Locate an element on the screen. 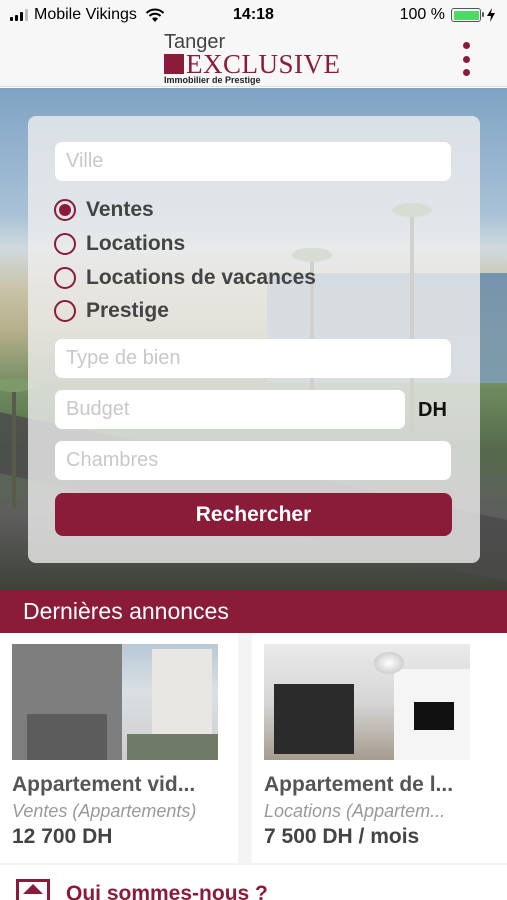 Image resolution: width=507 pixels, height=900 pixels. battery-percent: 100 % is located at coordinates (422, 14).